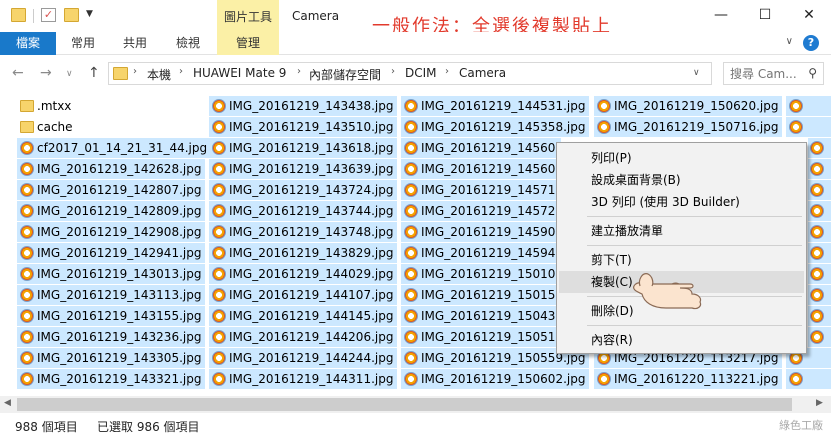 Image resolution: width=831 pixels, height=438 pixels. I want to click on file-item: IMG_20161219_150716.jpg, so click(688, 127).